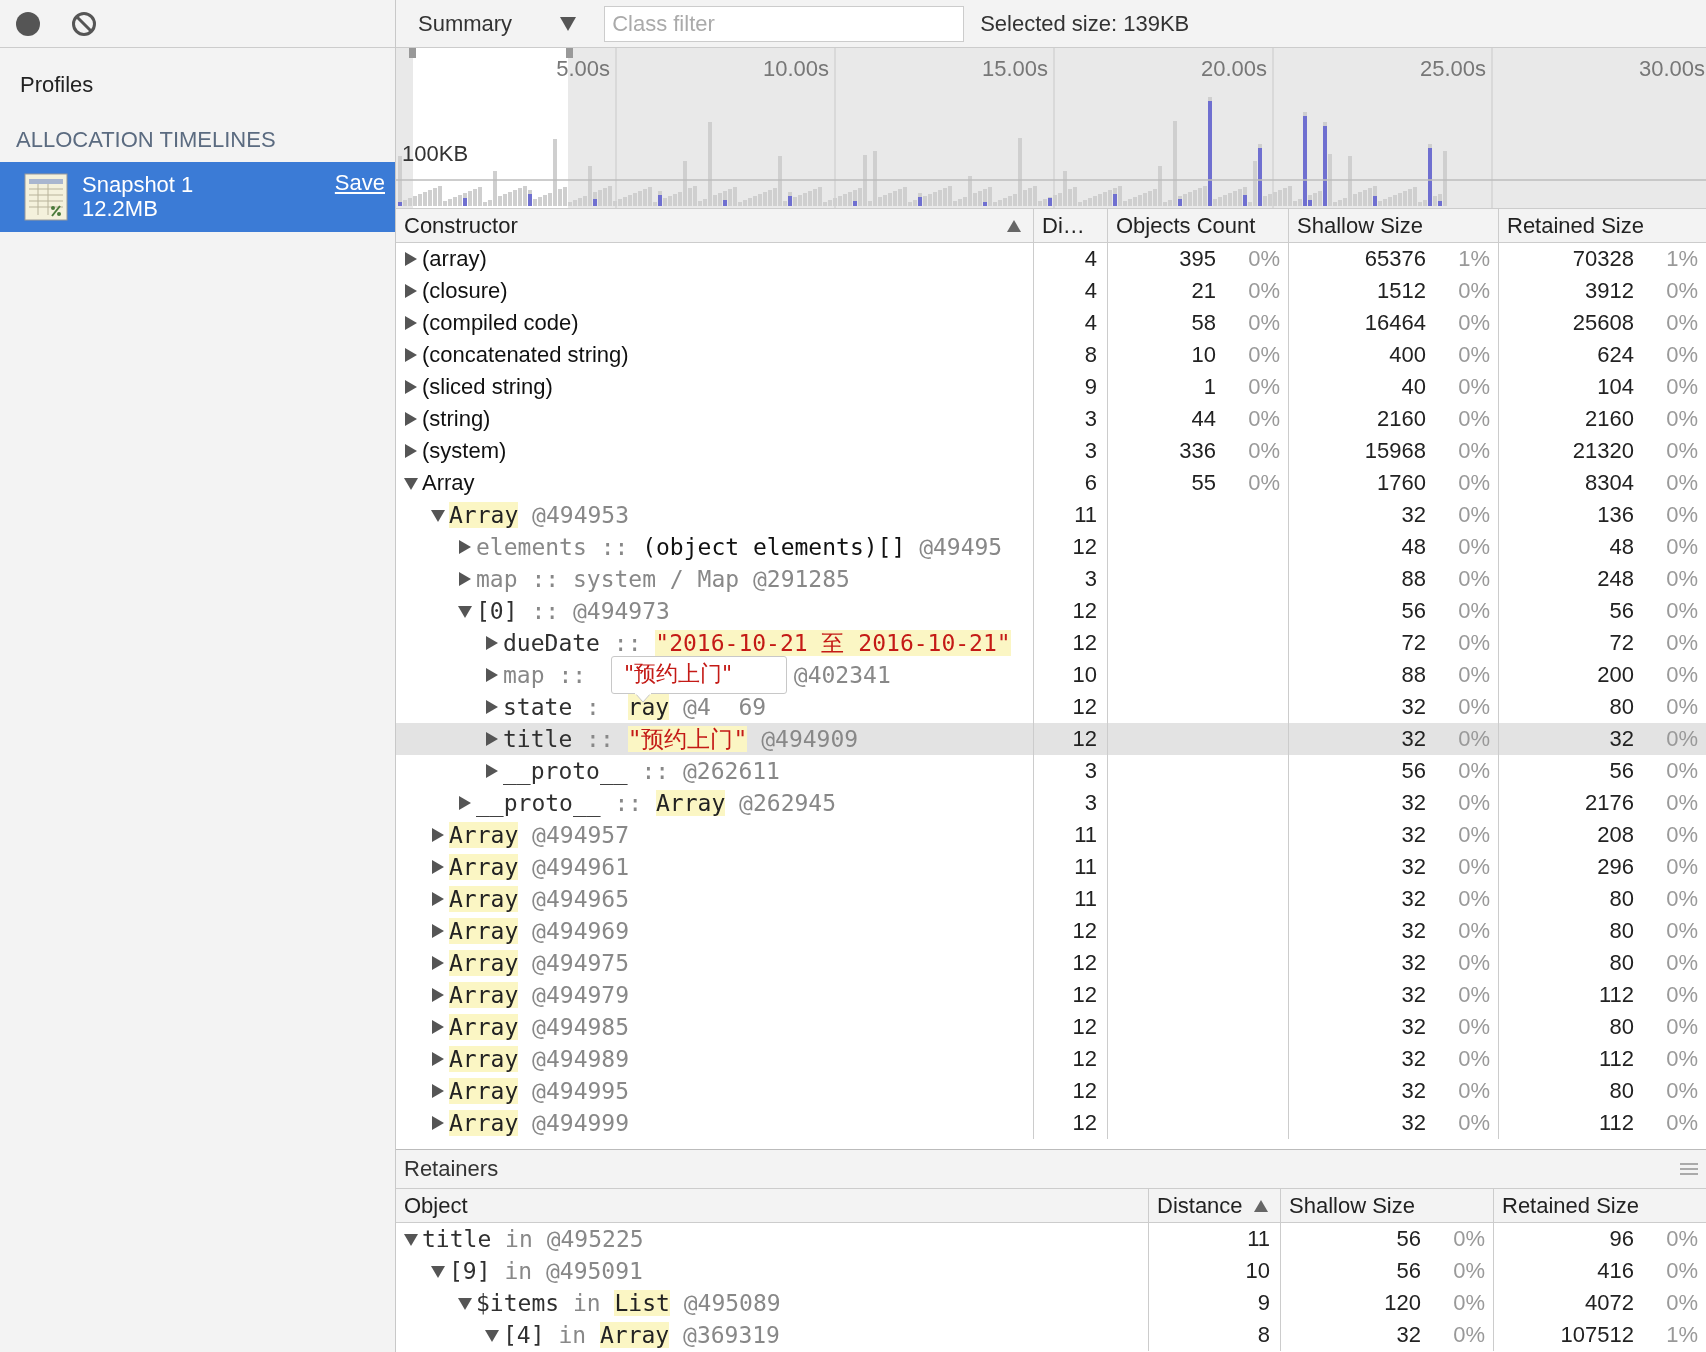 The height and width of the screenshot is (1352, 1706). What do you see at coordinates (1051, 419) in the screenshot?
I see `table-row: (string) 3 44 0% 2160 0% 2160 0%` at bounding box center [1051, 419].